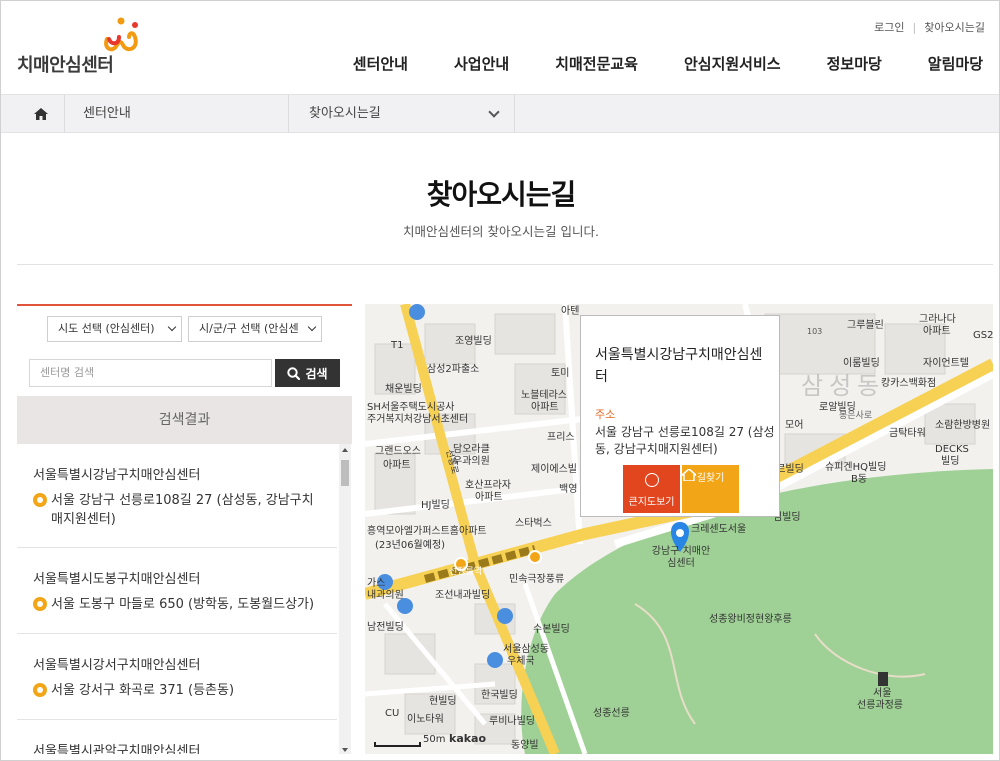 The height and width of the screenshot is (761, 1000). I want to click on scroll-down-icon, so click(345, 750).